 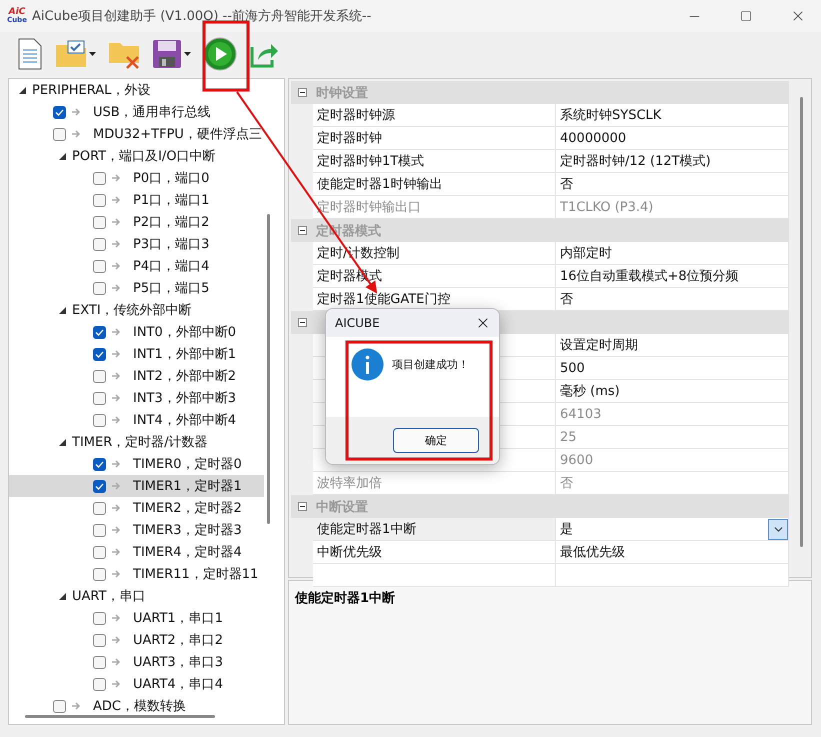 I want to click on description-title: 使能定时器1中断, so click(x=345, y=598).